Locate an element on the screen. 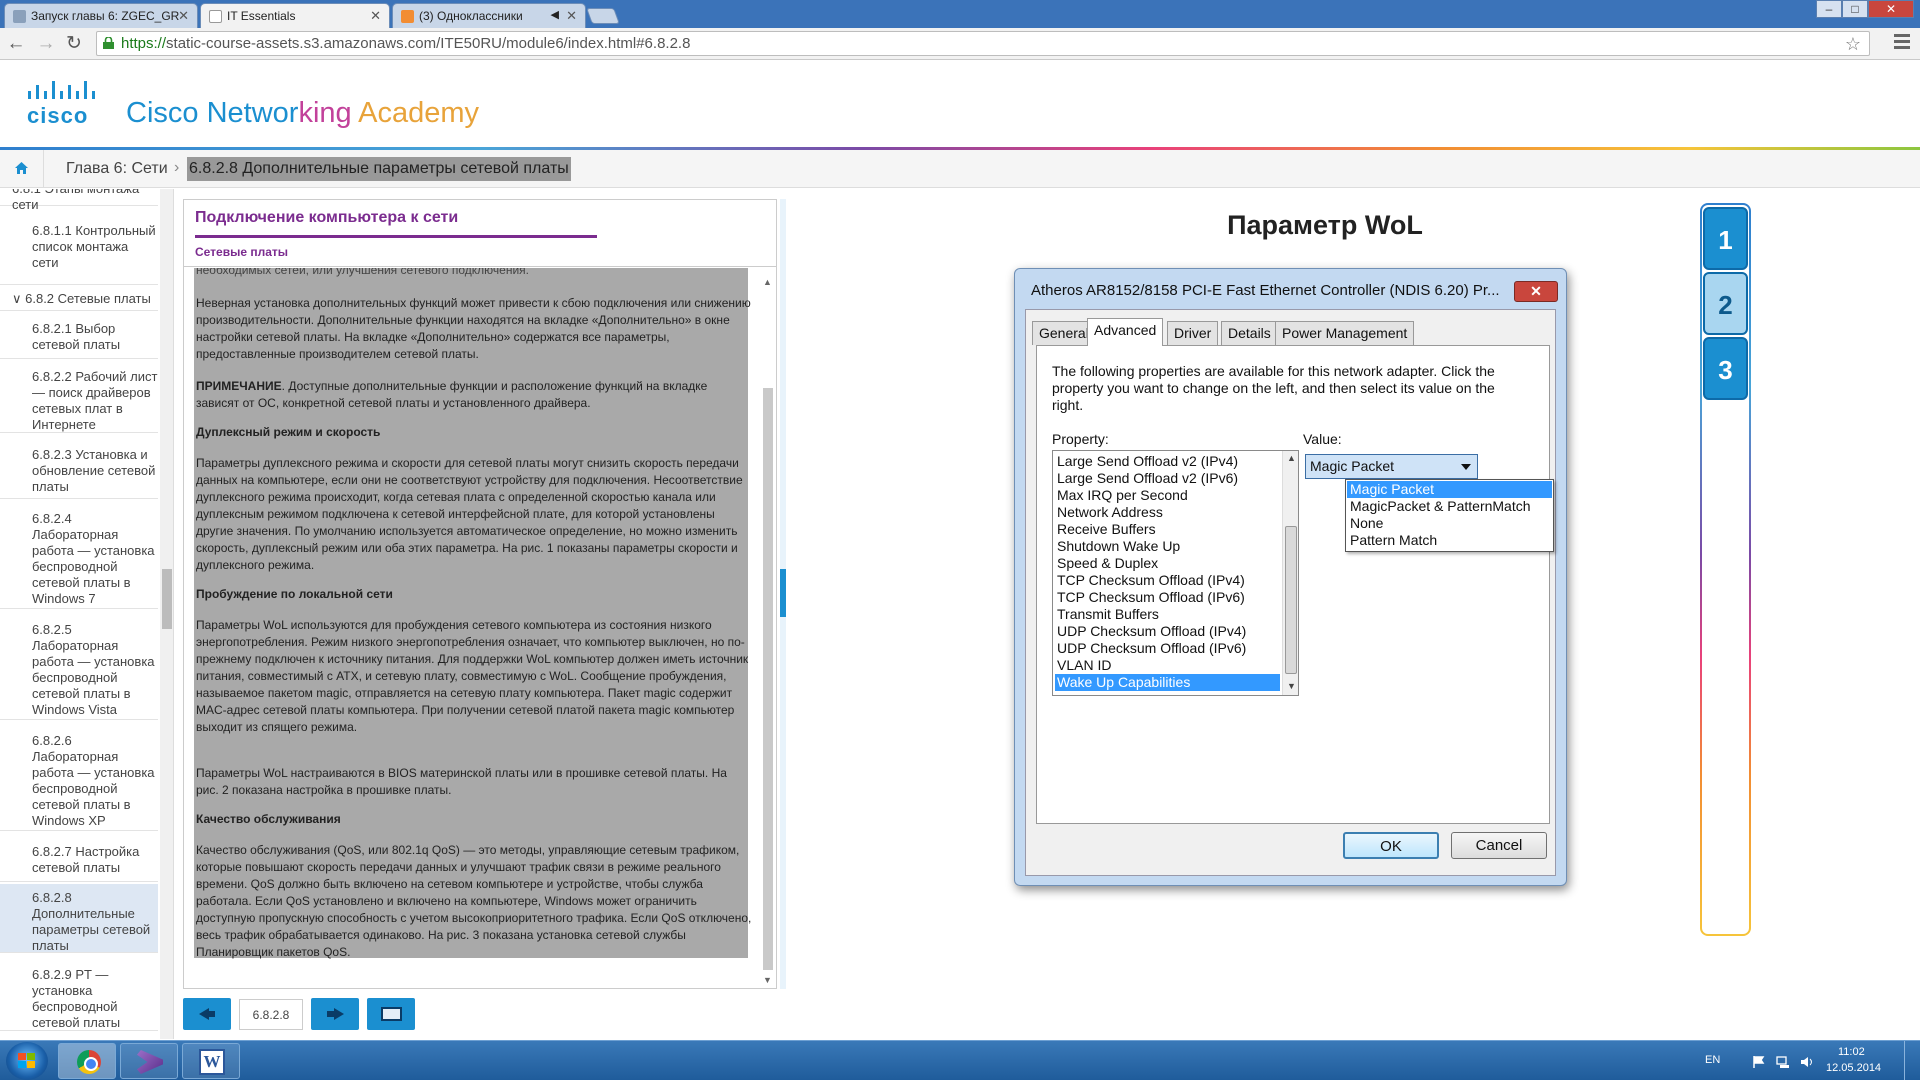 Image resolution: width=1920 pixels, height=1080 pixels. language-indicator: EN is located at coordinates (1712, 1060).